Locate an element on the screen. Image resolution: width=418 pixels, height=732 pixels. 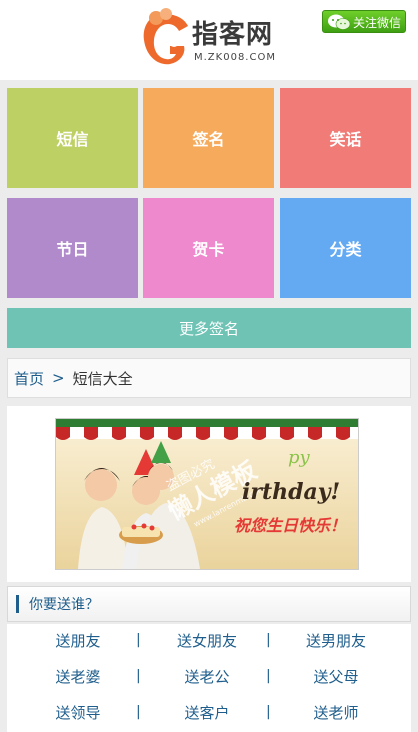
tile-label: 分类 is located at coordinates (345, 249).